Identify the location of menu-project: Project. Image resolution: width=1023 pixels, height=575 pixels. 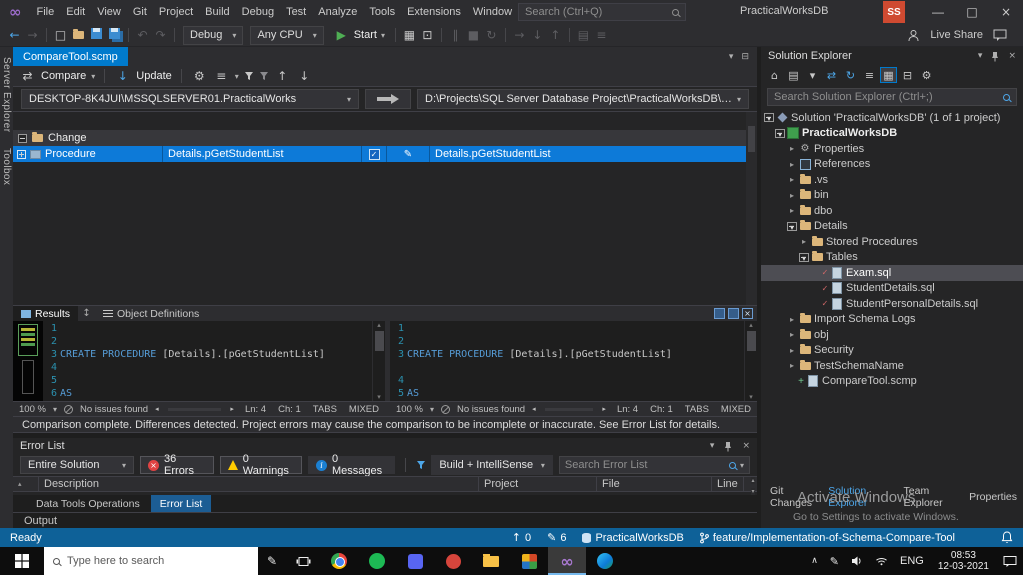
(176, 12).